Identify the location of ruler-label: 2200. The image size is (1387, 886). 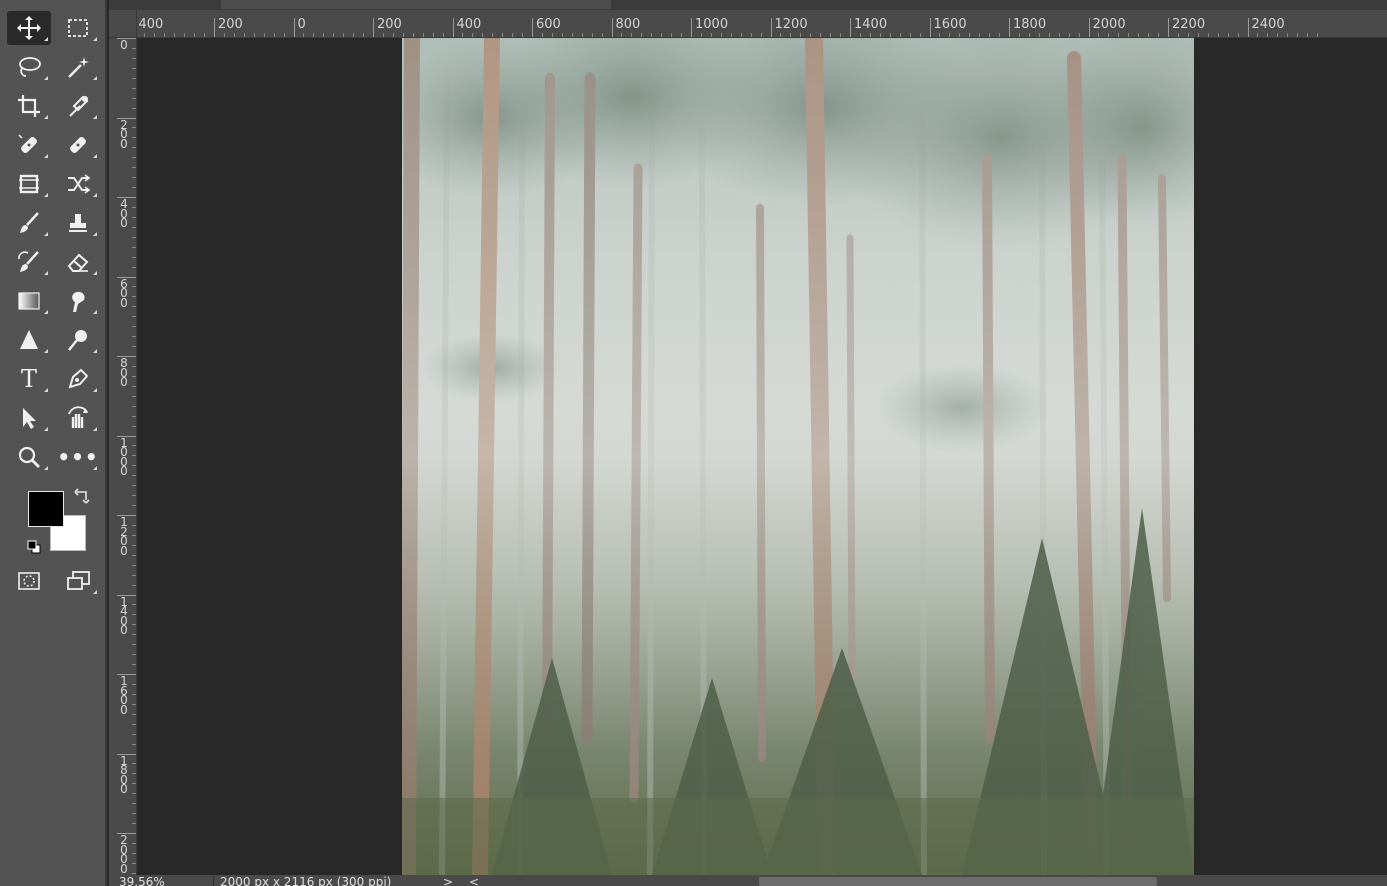
(1189, 24).